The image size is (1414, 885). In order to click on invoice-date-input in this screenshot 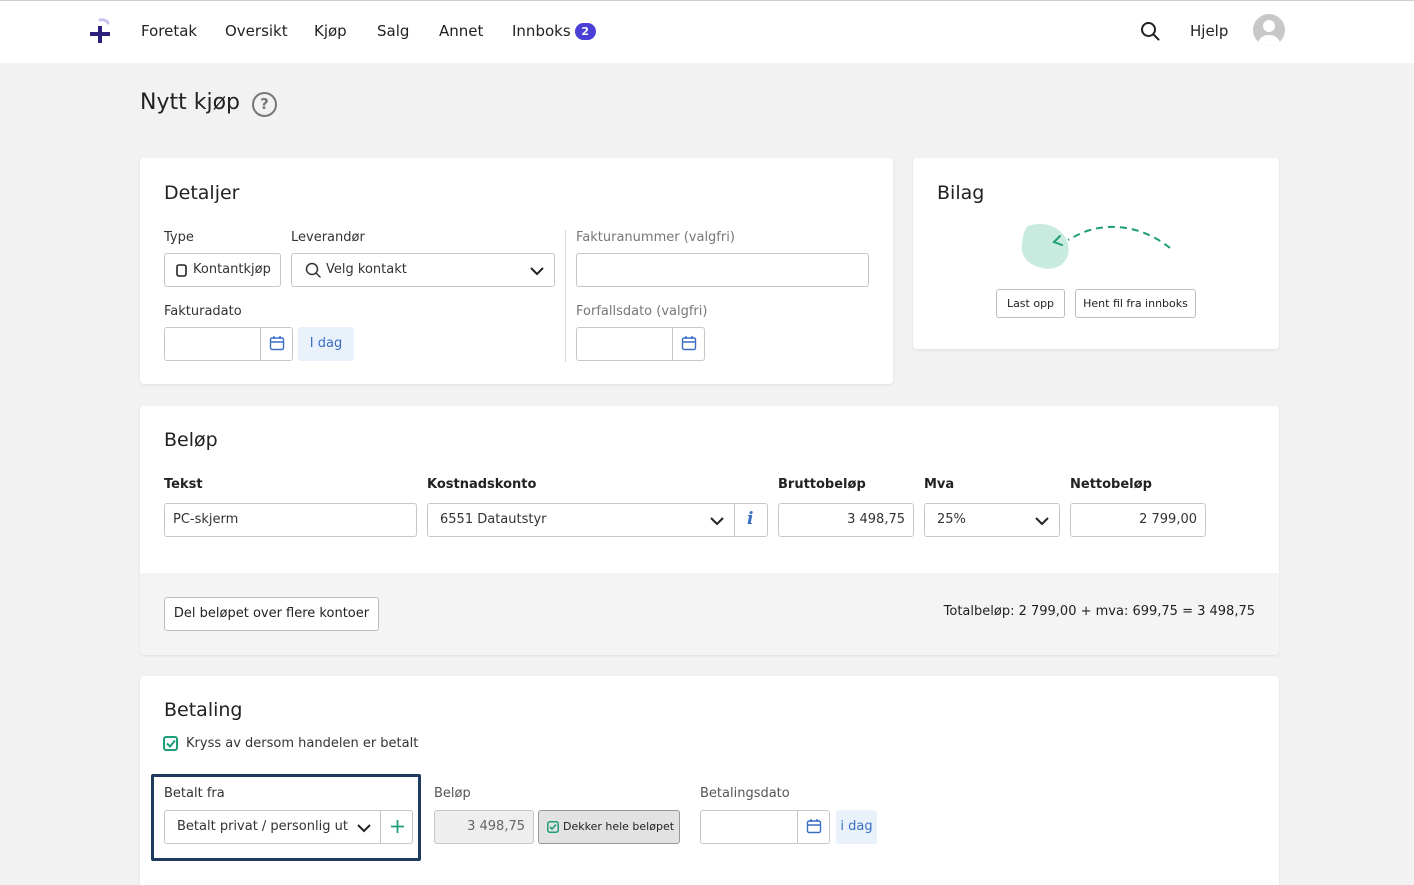, I will do `click(228, 344)`.